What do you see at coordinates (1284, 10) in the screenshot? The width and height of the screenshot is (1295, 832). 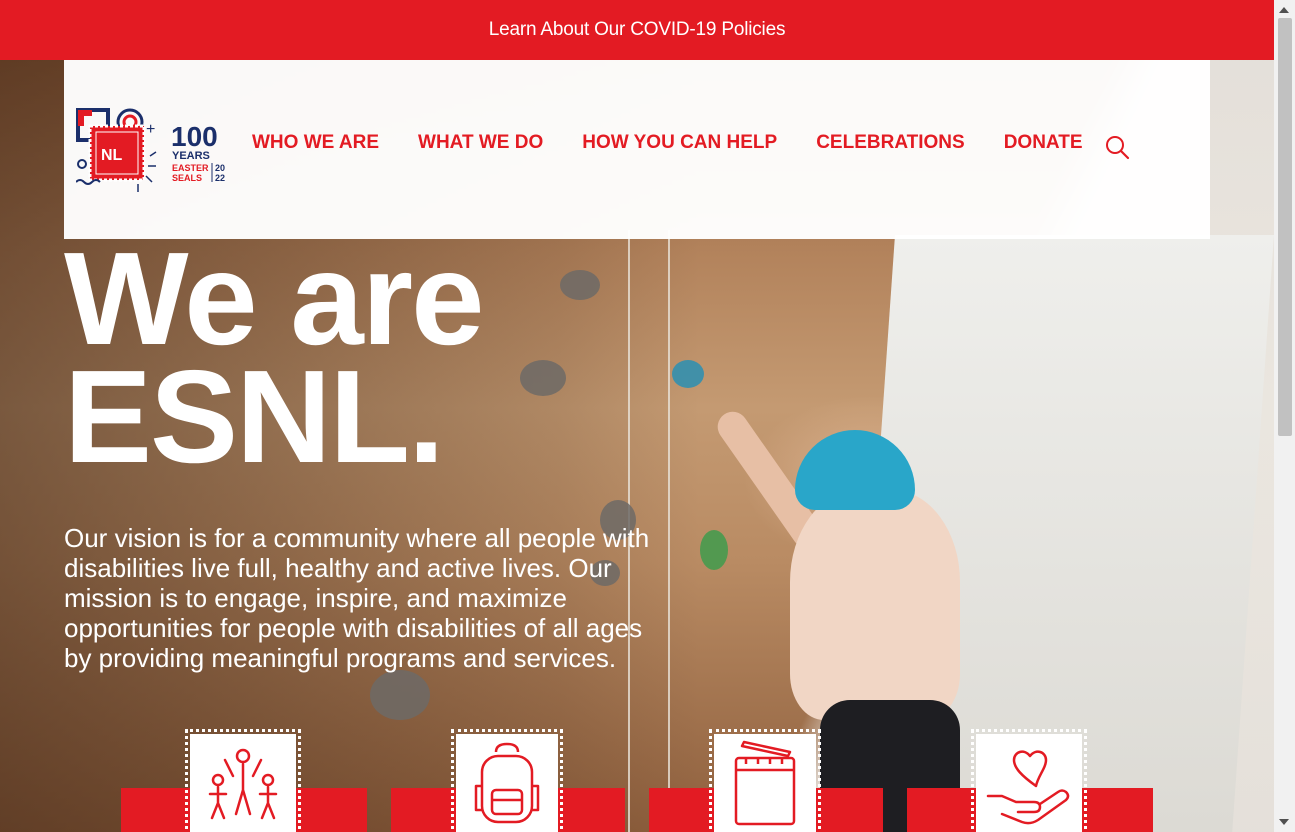 I see `scroll-up-arrow` at bounding box center [1284, 10].